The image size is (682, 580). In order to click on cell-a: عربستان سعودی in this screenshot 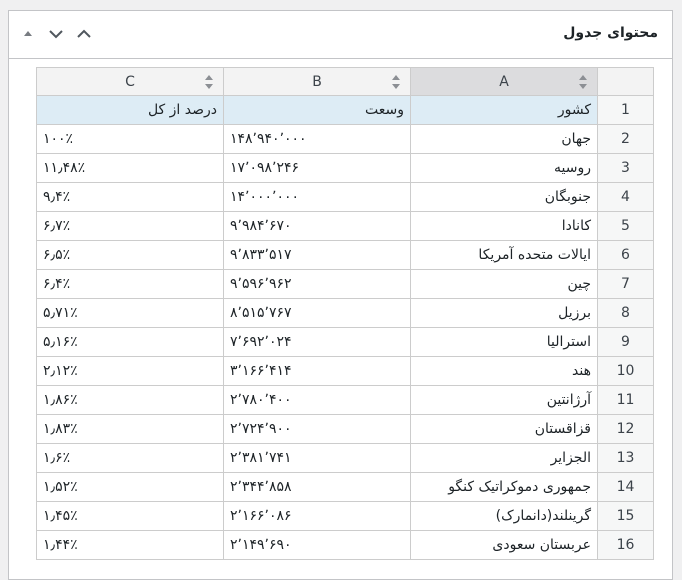, I will do `click(504, 545)`.